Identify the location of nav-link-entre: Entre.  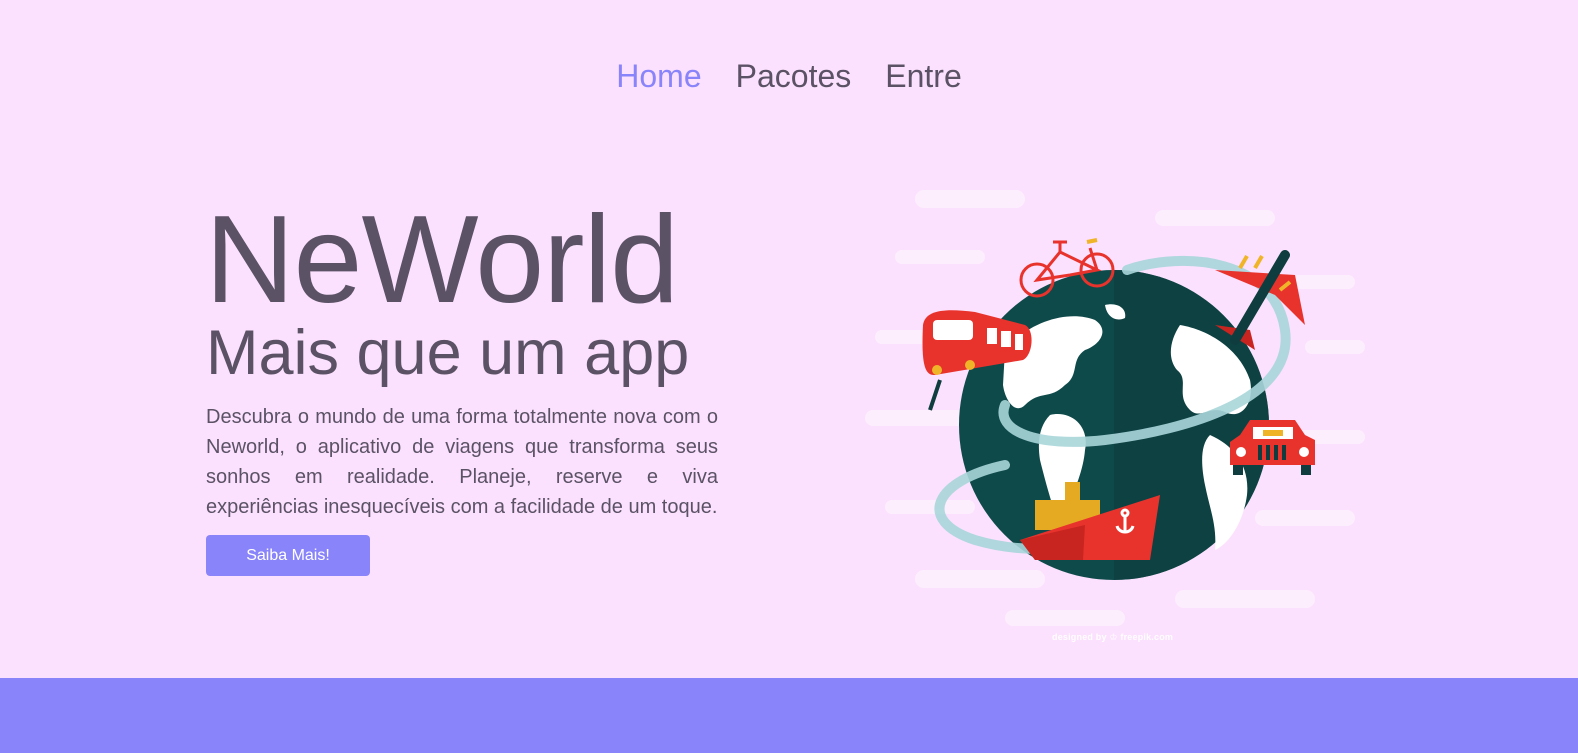
(923, 76).